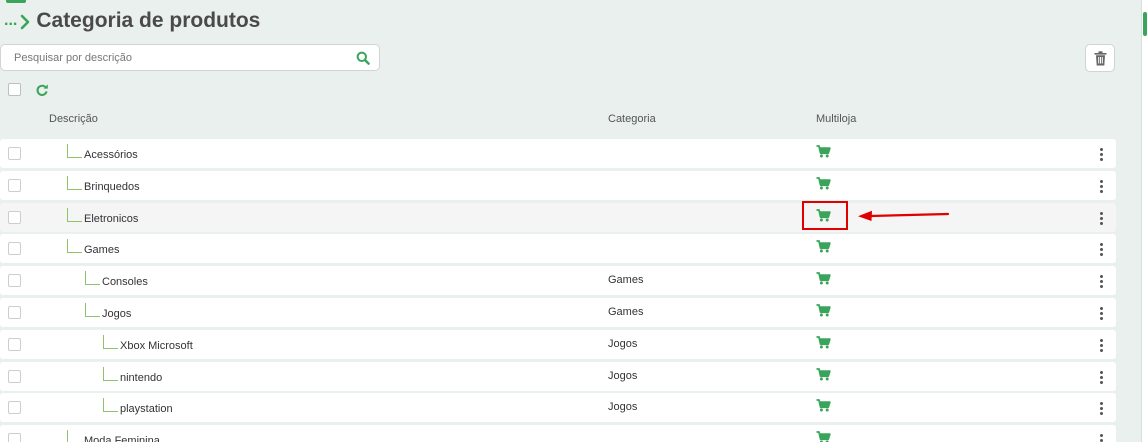 The width and height of the screenshot is (1148, 442). What do you see at coordinates (836, 119) in the screenshot?
I see `column-header-multistore: Multiloja` at bounding box center [836, 119].